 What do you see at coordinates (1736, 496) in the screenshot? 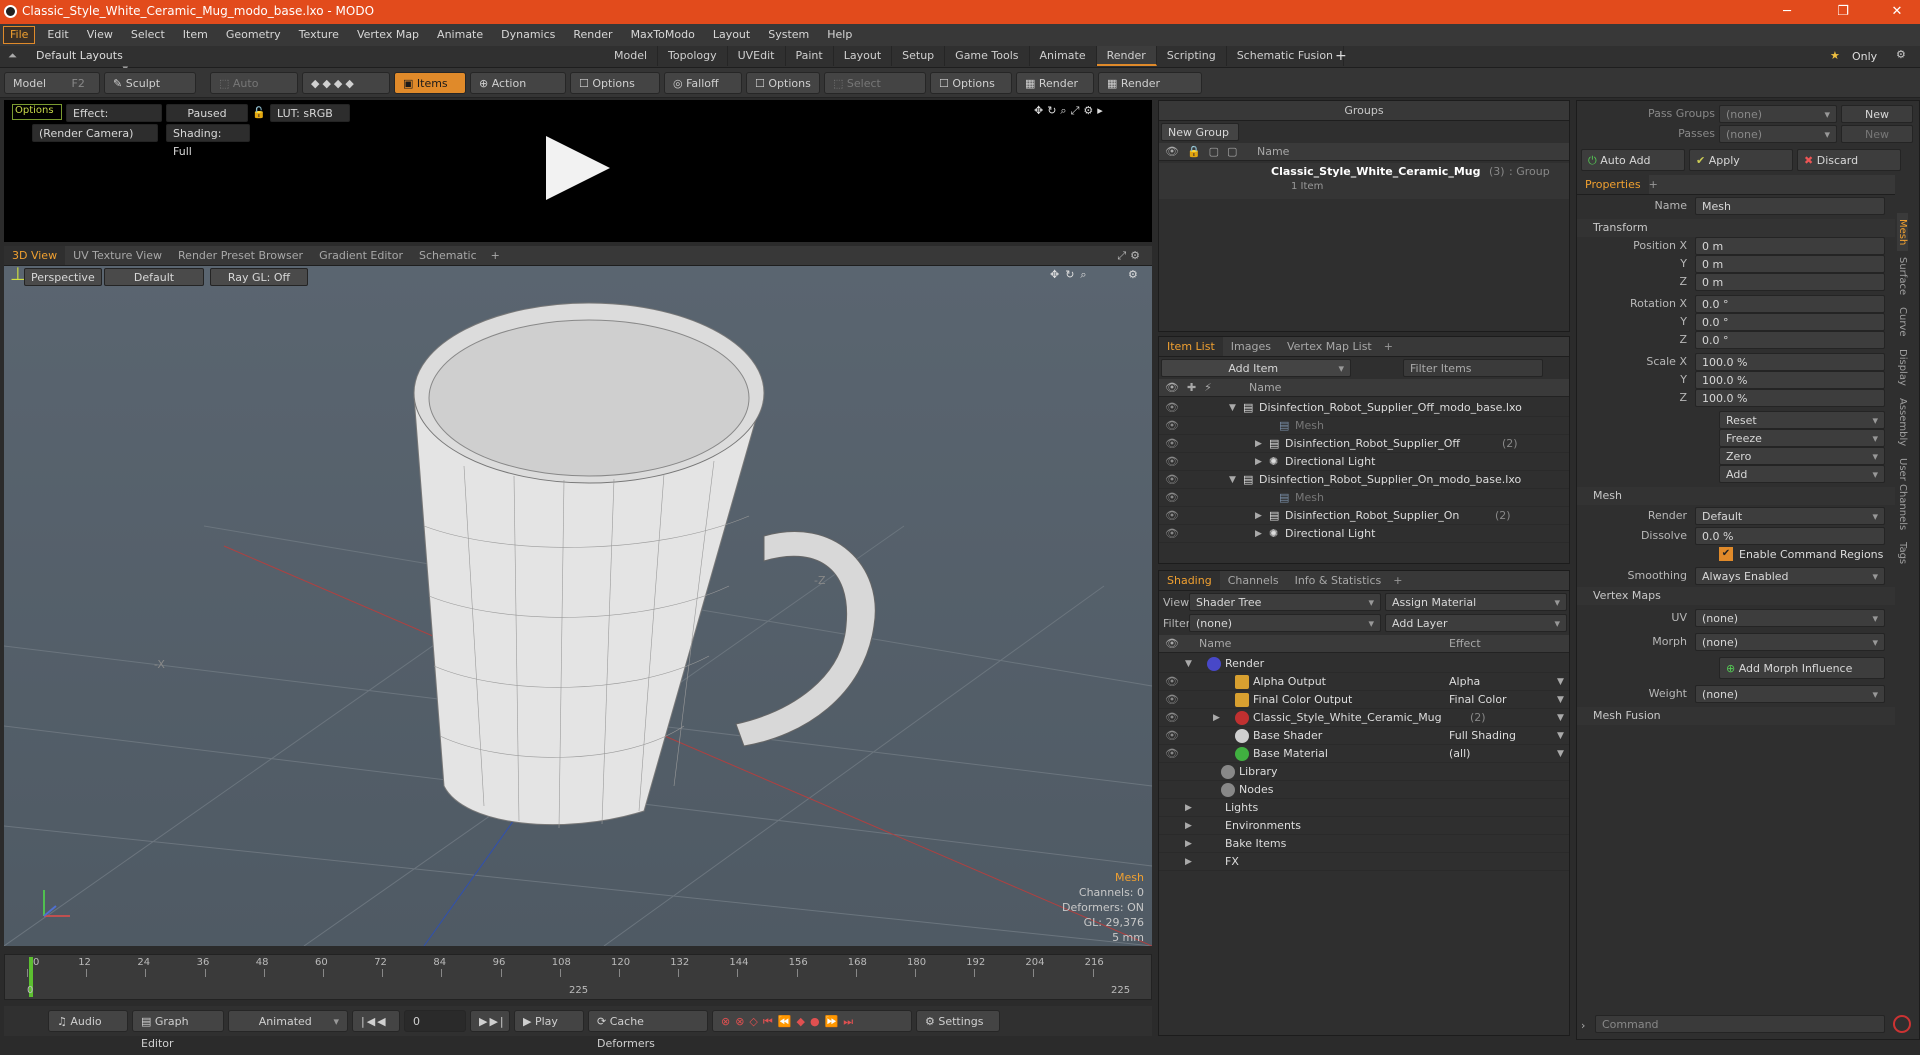
I see `mesh-section: Mesh` at bounding box center [1736, 496].